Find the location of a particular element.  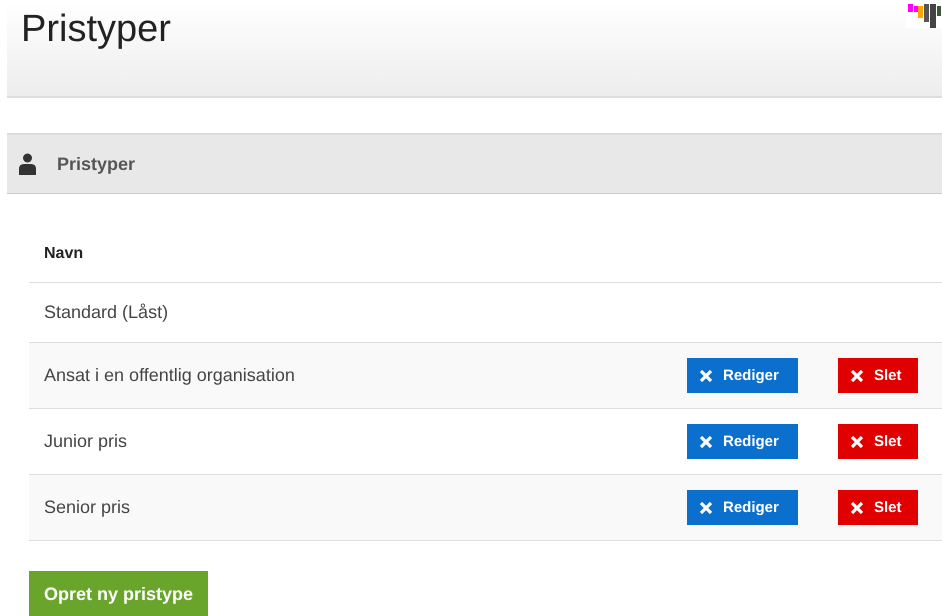

logo-icon is located at coordinates (924, 15).